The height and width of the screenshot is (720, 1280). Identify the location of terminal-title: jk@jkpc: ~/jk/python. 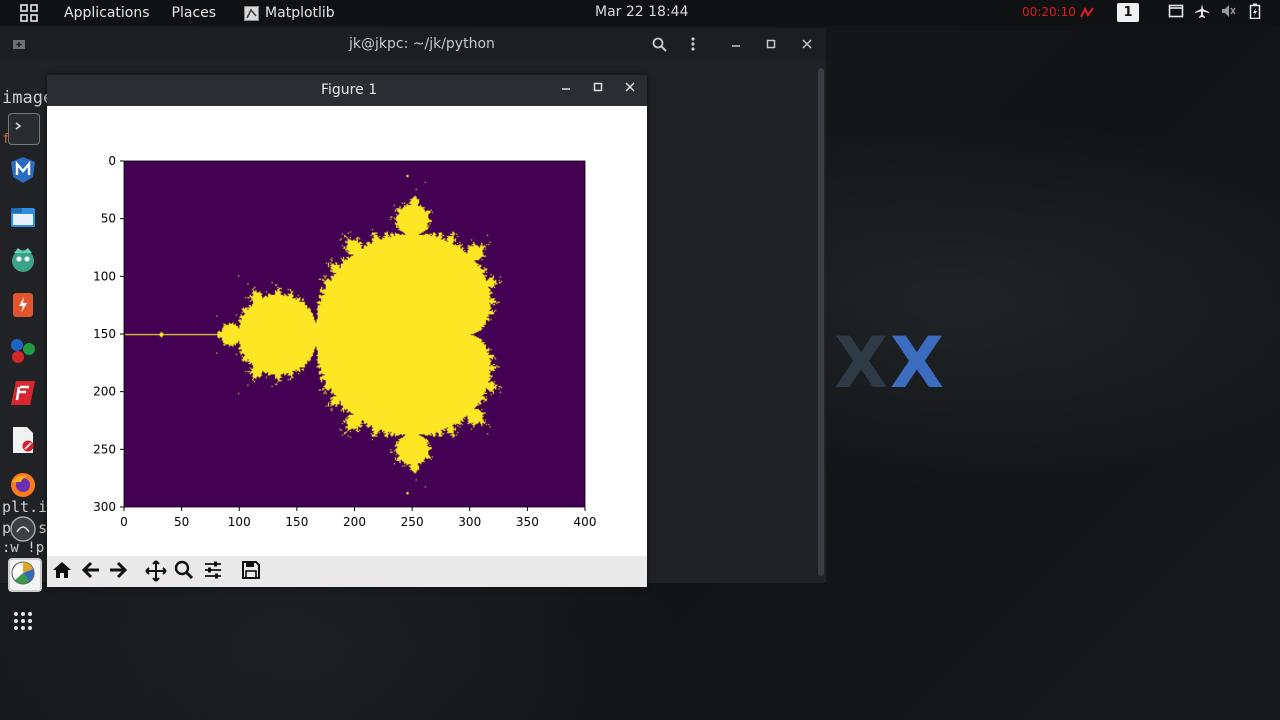
(422, 44).